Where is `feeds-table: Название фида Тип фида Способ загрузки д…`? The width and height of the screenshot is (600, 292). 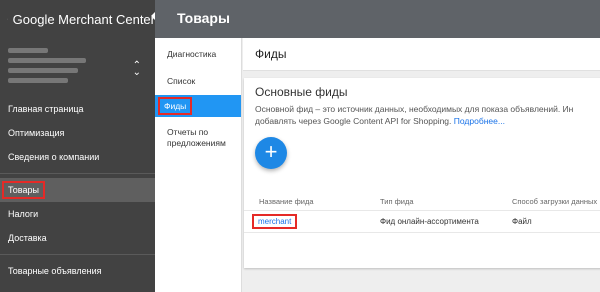 feeds-table: Название фида Тип фида Способ загрузки д… is located at coordinates (422, 212).